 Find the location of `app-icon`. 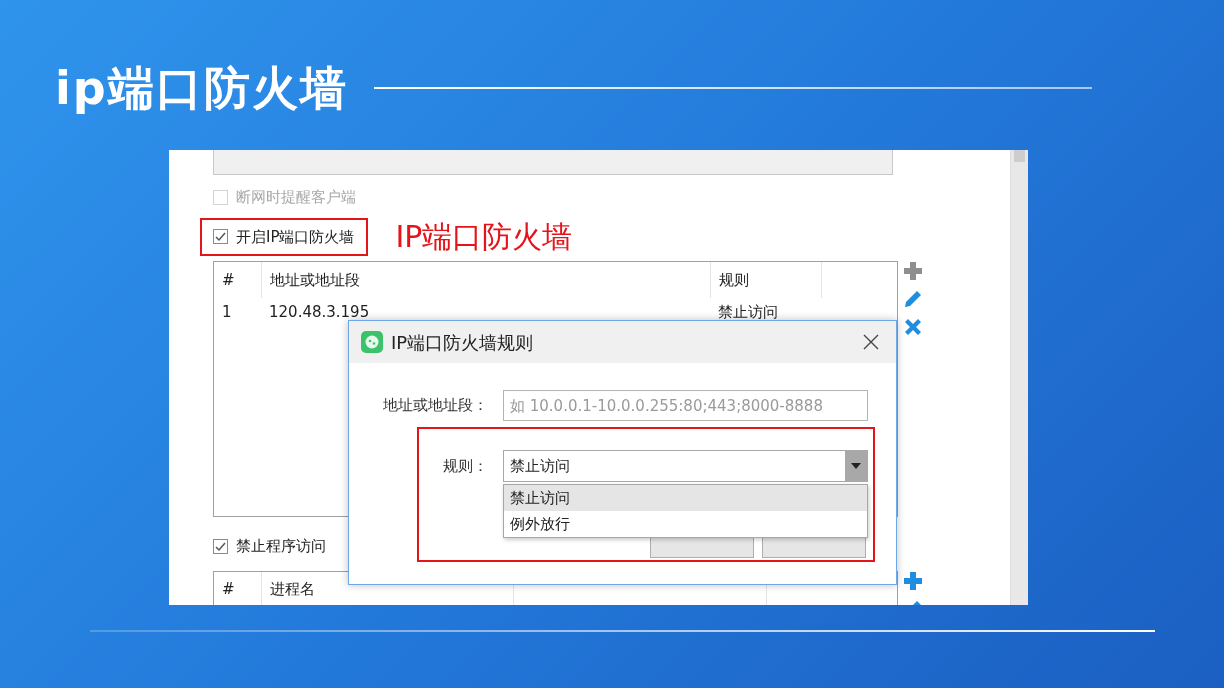

app-icon is located at coordinates (372, 342).